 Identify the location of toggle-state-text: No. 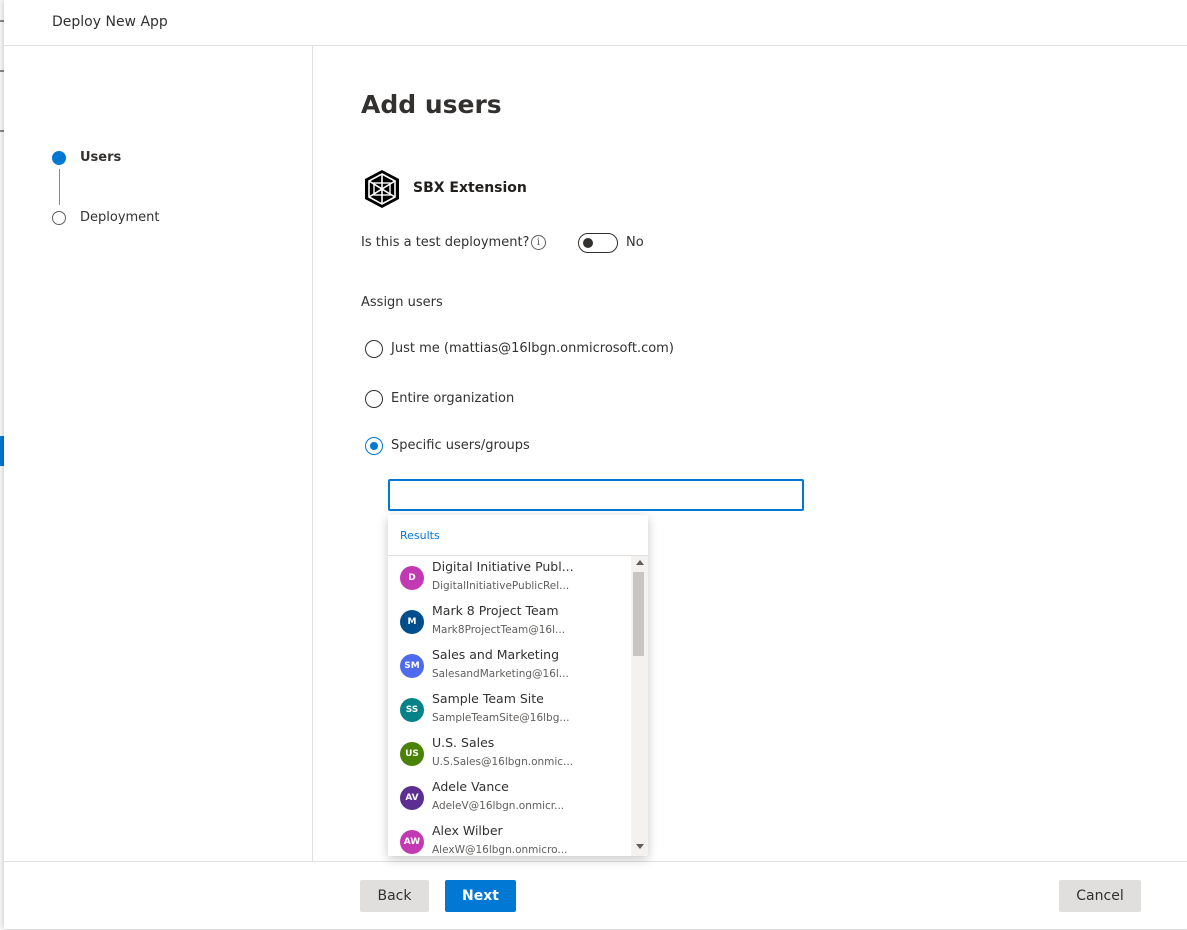
(635, 242).